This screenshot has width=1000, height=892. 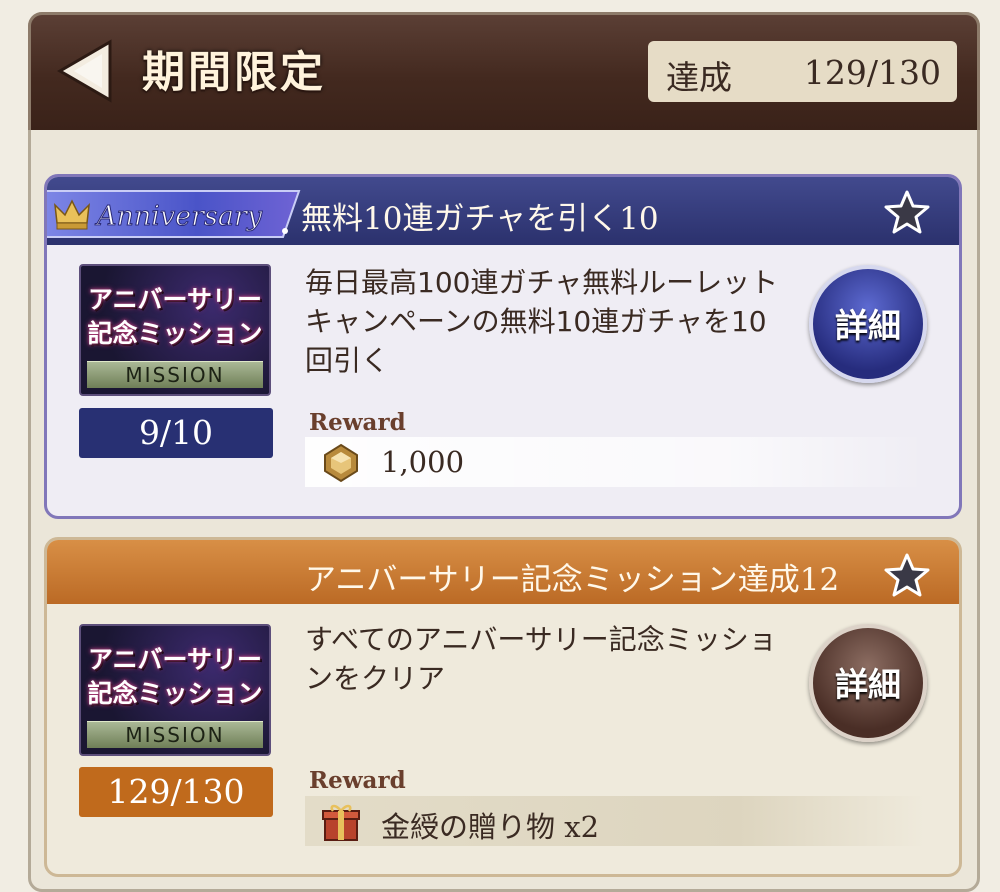 What do you see at coordinates (176, 792) in the screenshot?
I see `mission-progress: 129/130` at bounding box center [176, 792].